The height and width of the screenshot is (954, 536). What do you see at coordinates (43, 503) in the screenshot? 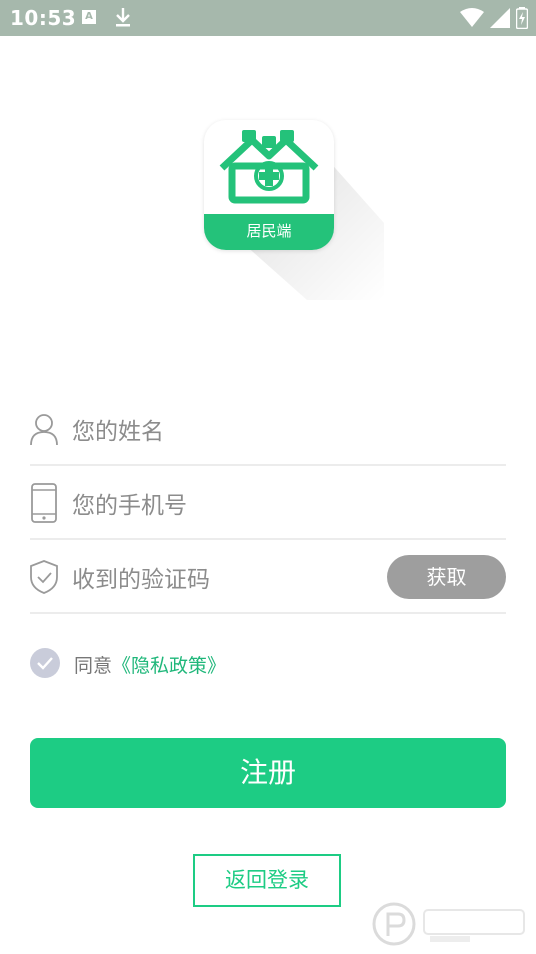
I see `phone-icon` at bounding box center [43, 503].